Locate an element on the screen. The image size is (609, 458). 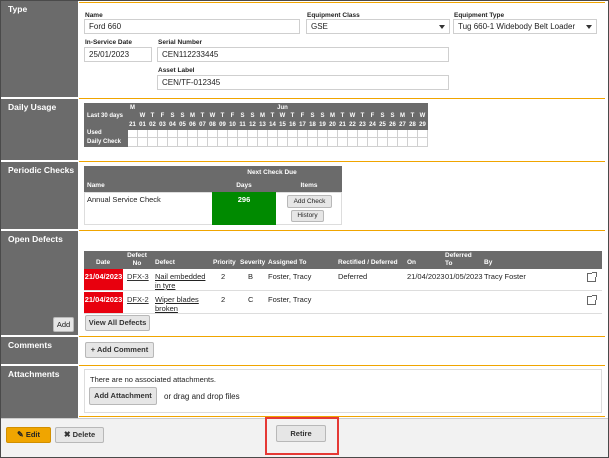
name-field: Ford 660 is located at coordinates (192, 26).